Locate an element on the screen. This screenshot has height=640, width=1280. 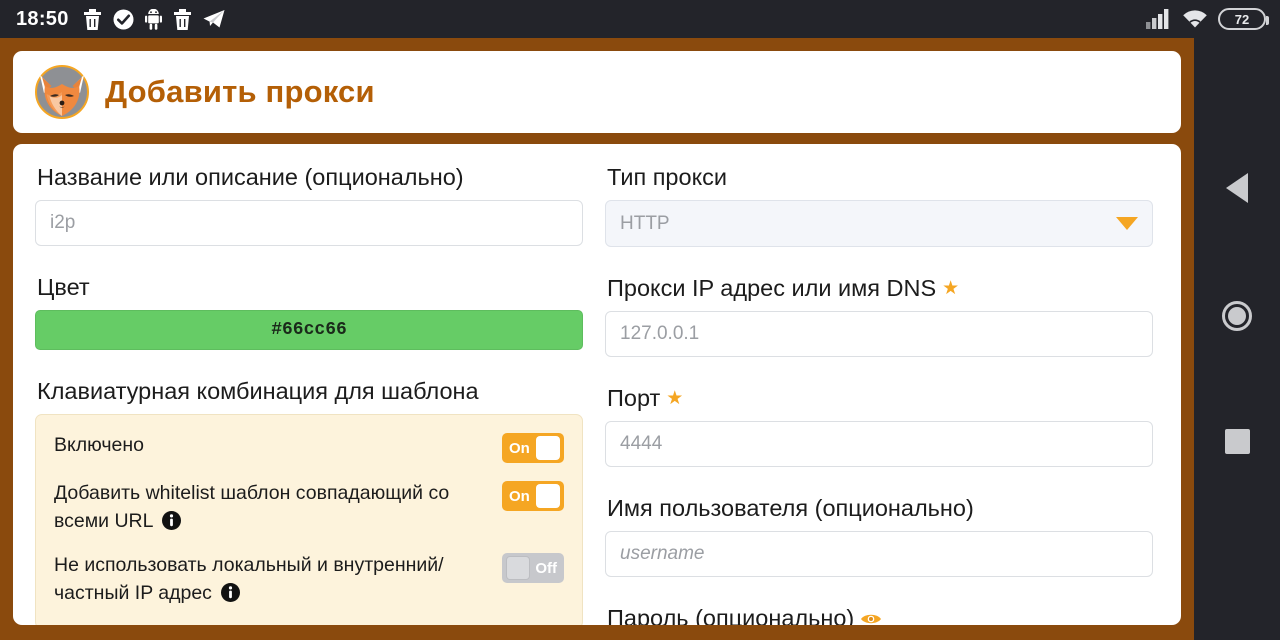
toggle-state-enabled: On is located at coordinates (519, 448).